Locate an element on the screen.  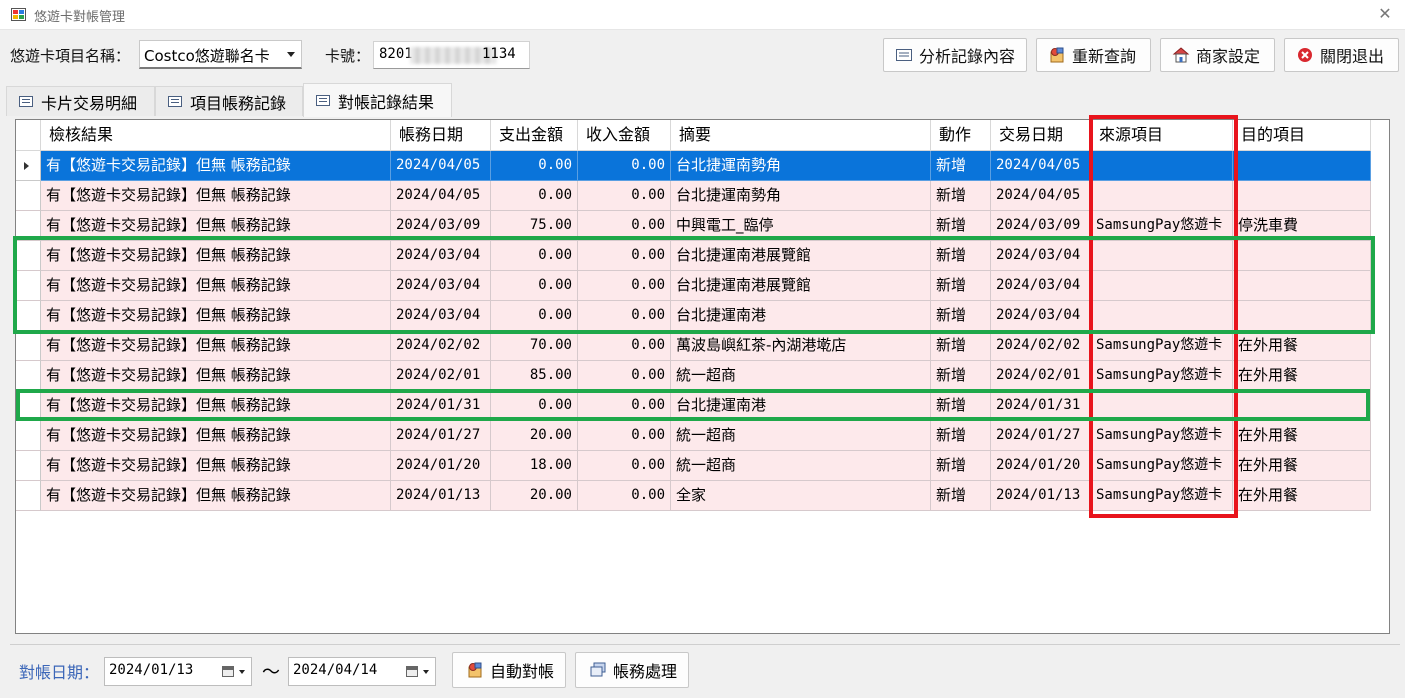
home-icon is located at coordinates (1181, 55).